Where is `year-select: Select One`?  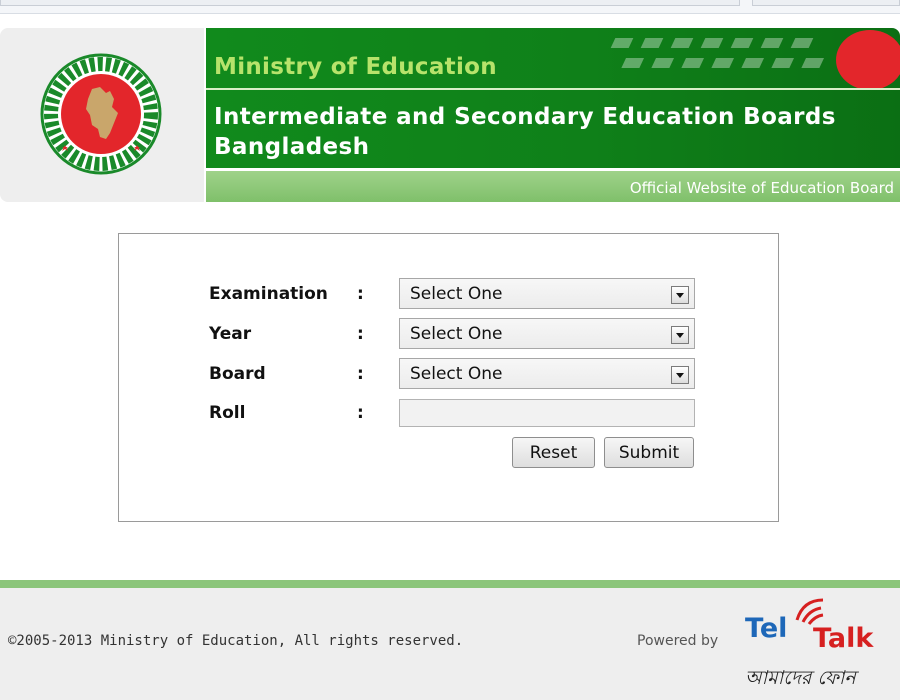
year-select: Select One is located at coordinates (547, 333).